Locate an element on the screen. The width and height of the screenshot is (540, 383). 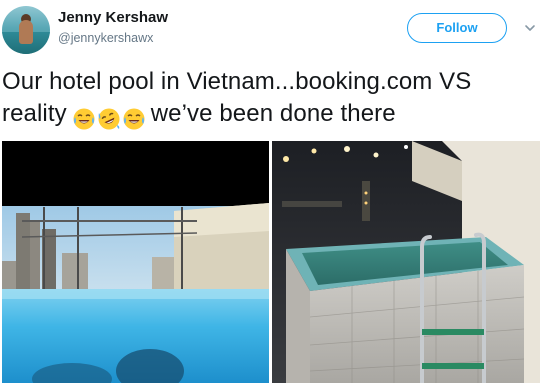
author-handle: @jennykershawx is located at coordinates (105, 38).